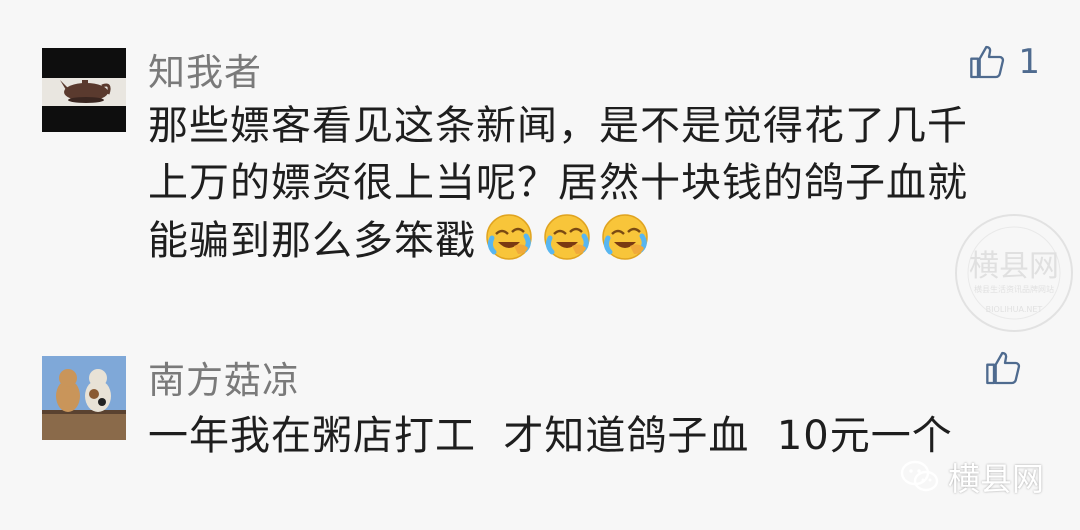 Image resolution: width=1080 pixels, height=530 pixels. What do you see at coordinates (598, 241) in the screenshot?
I see `comment-line-with-emoji: 能骗到那么多笨戳` at bounding box center [598, 241].